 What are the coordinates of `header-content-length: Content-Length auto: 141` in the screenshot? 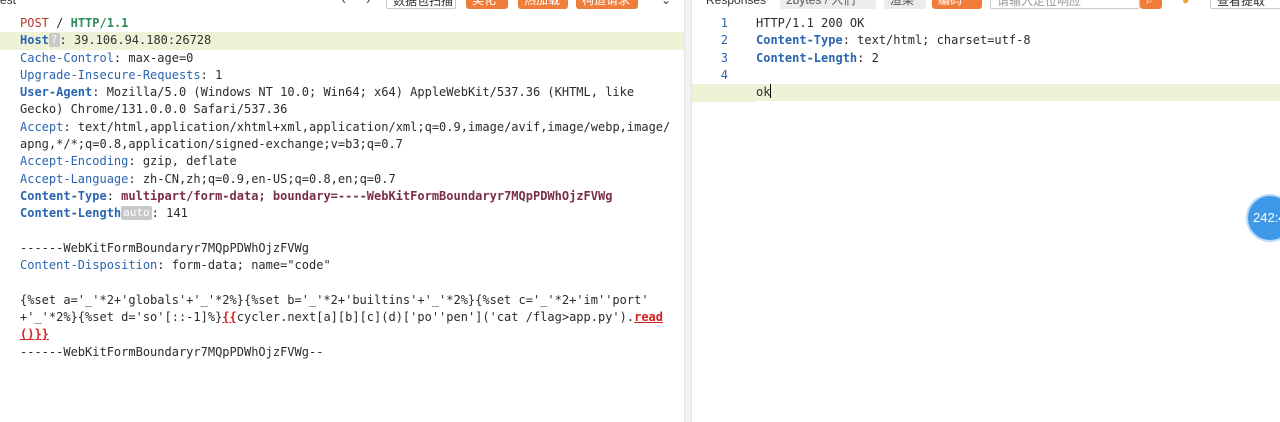 It's located at (104, 213).